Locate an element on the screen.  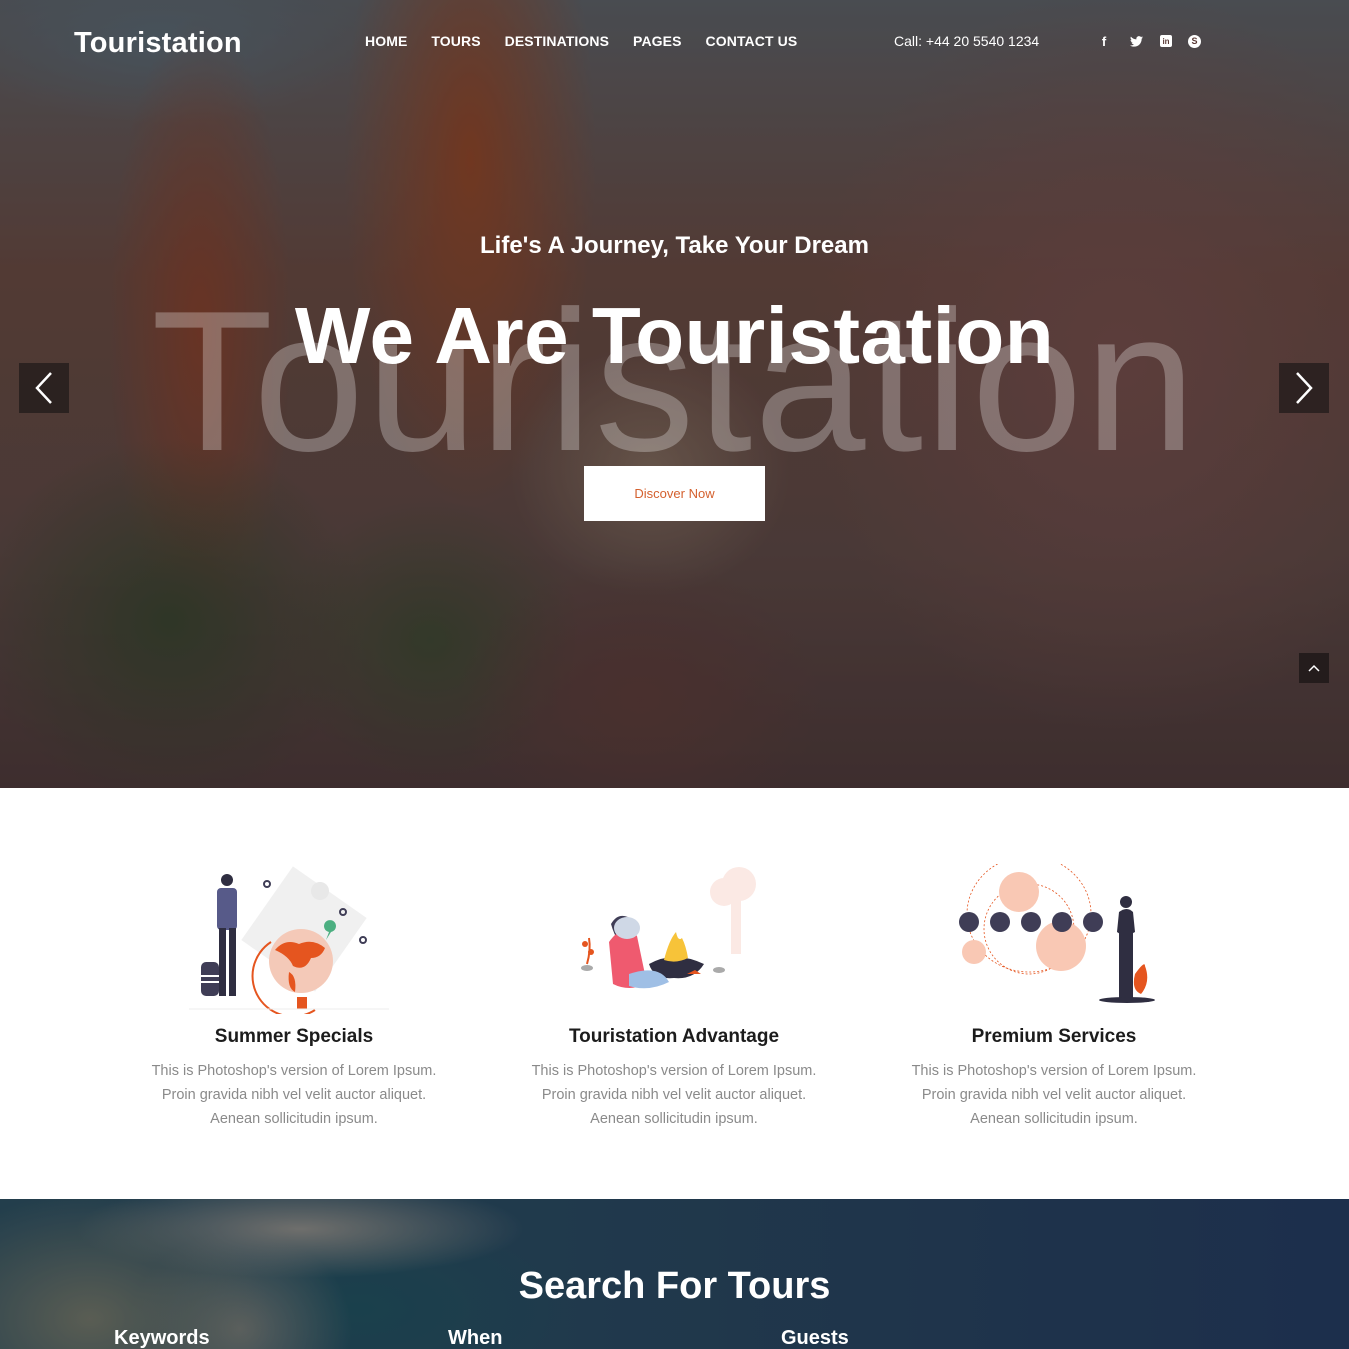
feature-title: Summer Specials is located at coordinates (294, 1036).